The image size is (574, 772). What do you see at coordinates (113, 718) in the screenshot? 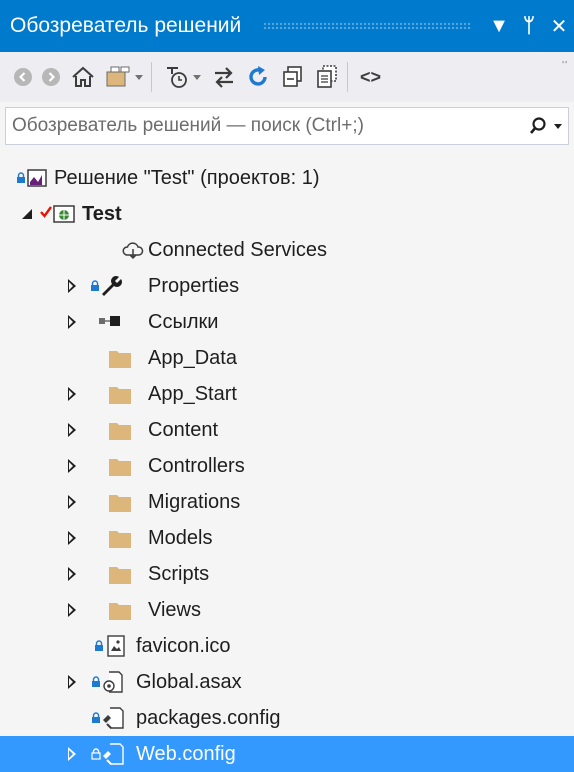
I see `config-file-icon` at bounding box center [113, 718].